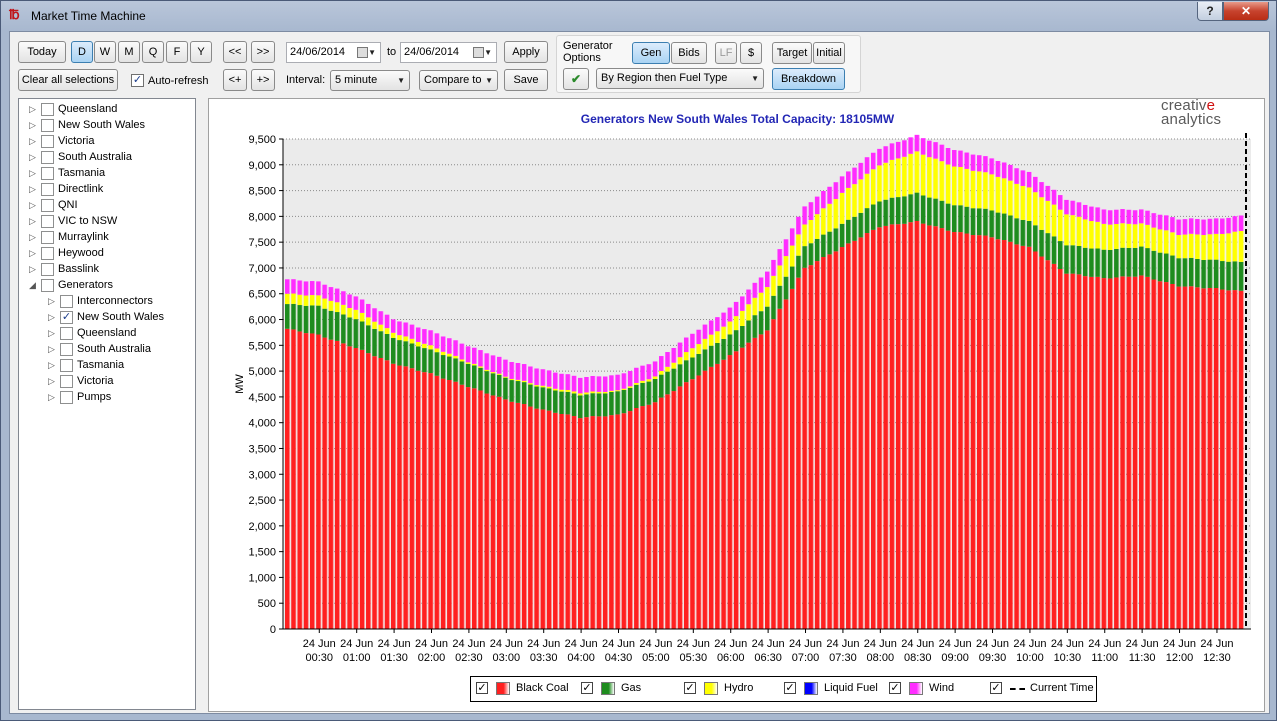  What do you see at coordinates (42, 52) in the screenshot?
I see `today-button: Today` at bounding box center [42, 52].